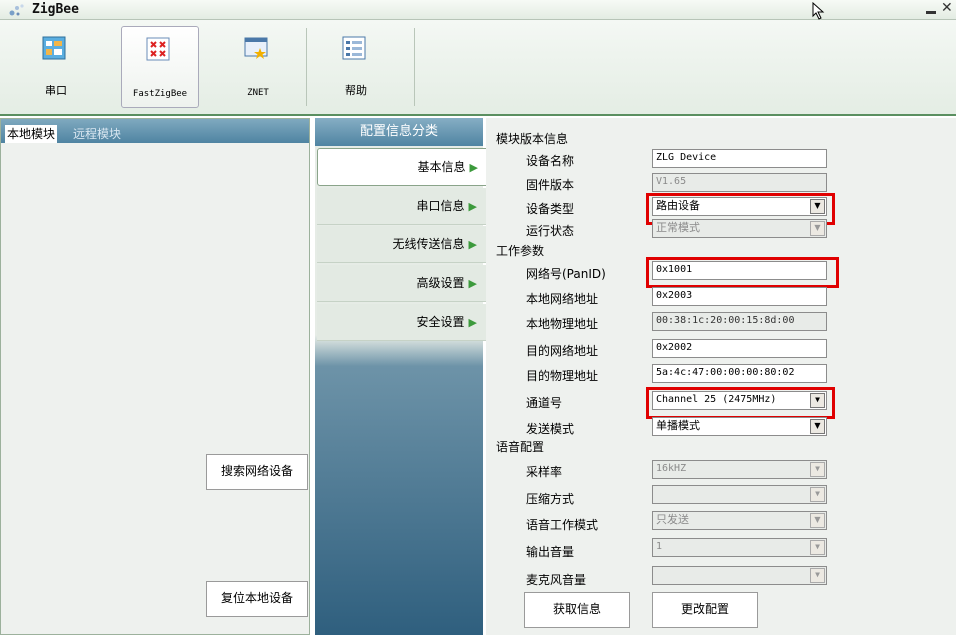 The image size is (956, 635). I want to click on field-label: 设备名称, so click(550, 161).